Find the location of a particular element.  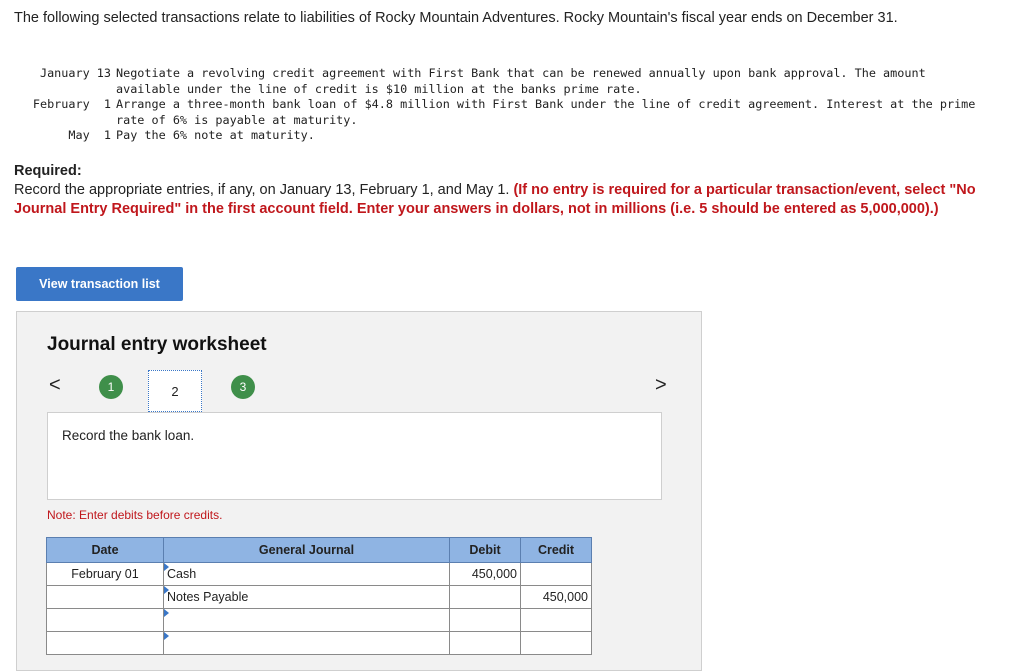

account-value: Notes Payable is located at coordinates (208, 597).